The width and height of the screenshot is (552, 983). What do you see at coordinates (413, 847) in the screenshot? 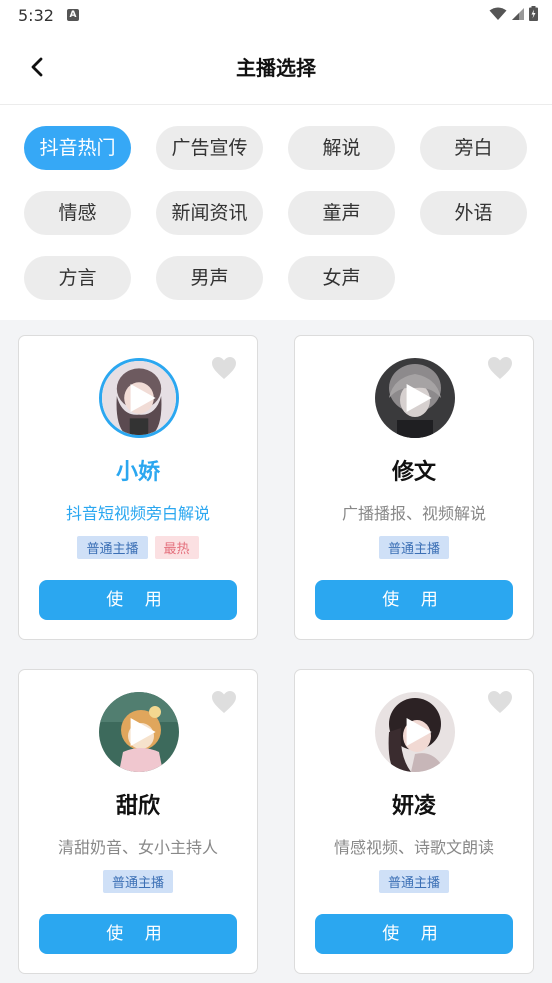
I see `anchor-description: 情感视频、诗歌文朗读` at bounding box center [413, 847].